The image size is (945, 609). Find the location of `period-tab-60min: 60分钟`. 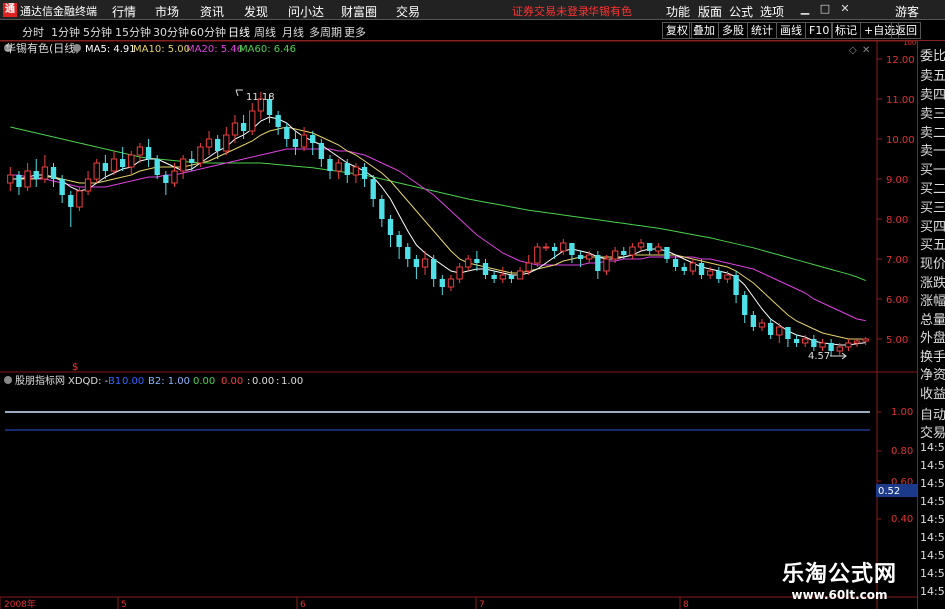

period-tab-60min: 60分钟 is located at coordinates (208, 32).